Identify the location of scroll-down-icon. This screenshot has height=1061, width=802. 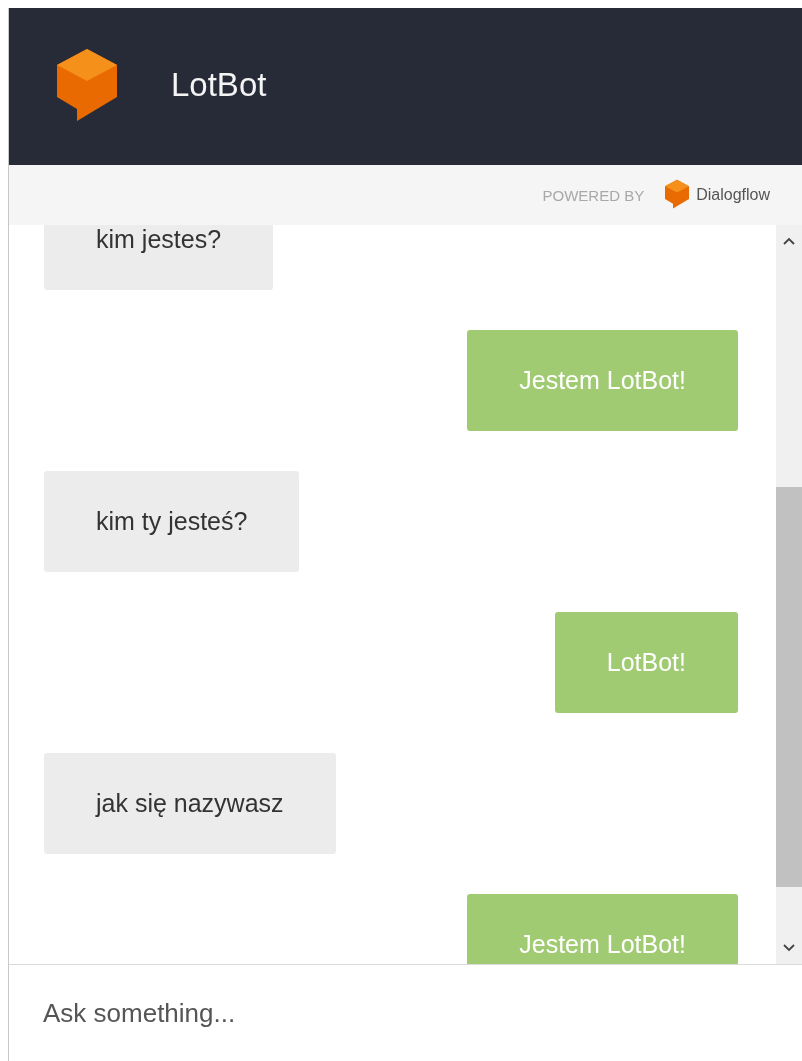
(789, 948).